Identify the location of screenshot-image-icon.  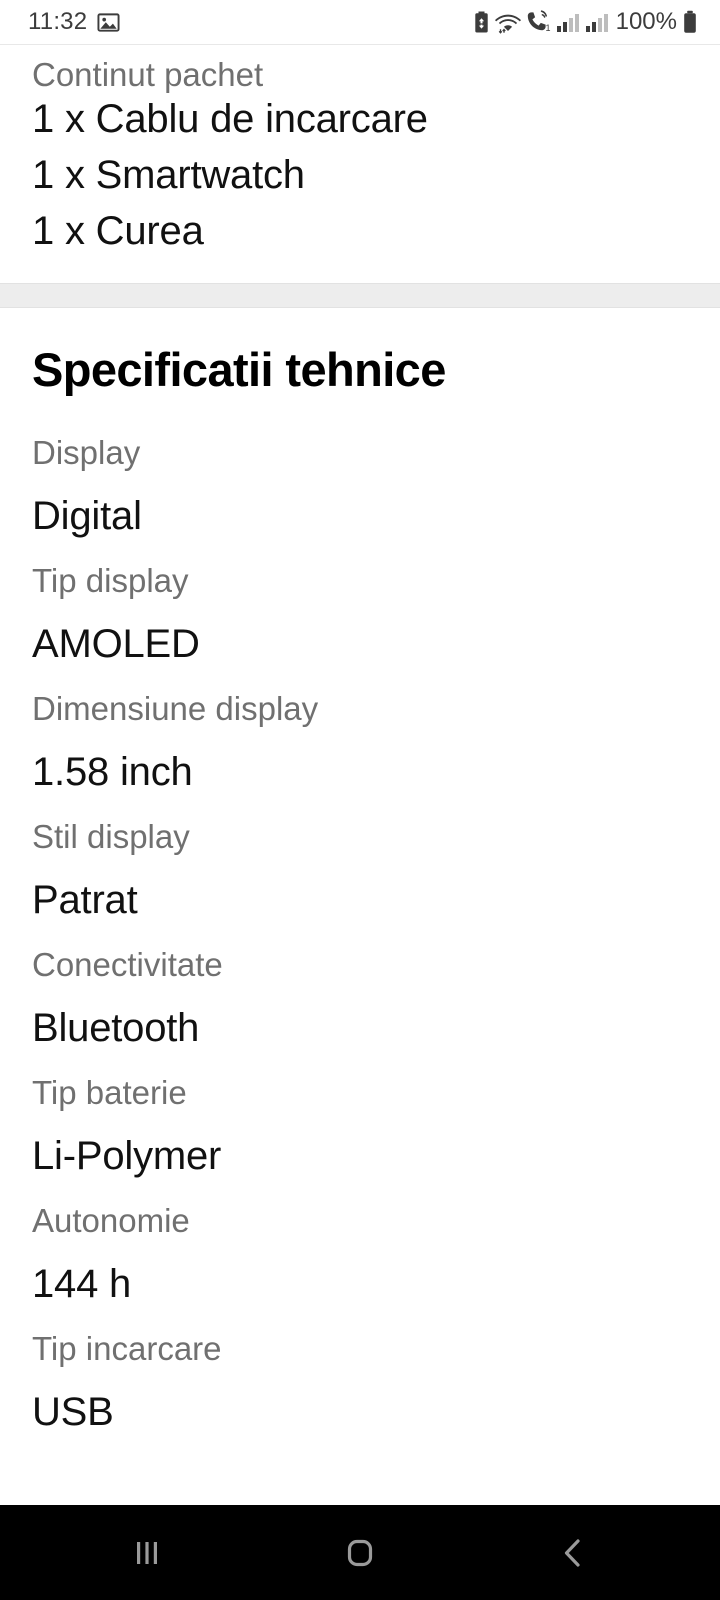
(108, 22).